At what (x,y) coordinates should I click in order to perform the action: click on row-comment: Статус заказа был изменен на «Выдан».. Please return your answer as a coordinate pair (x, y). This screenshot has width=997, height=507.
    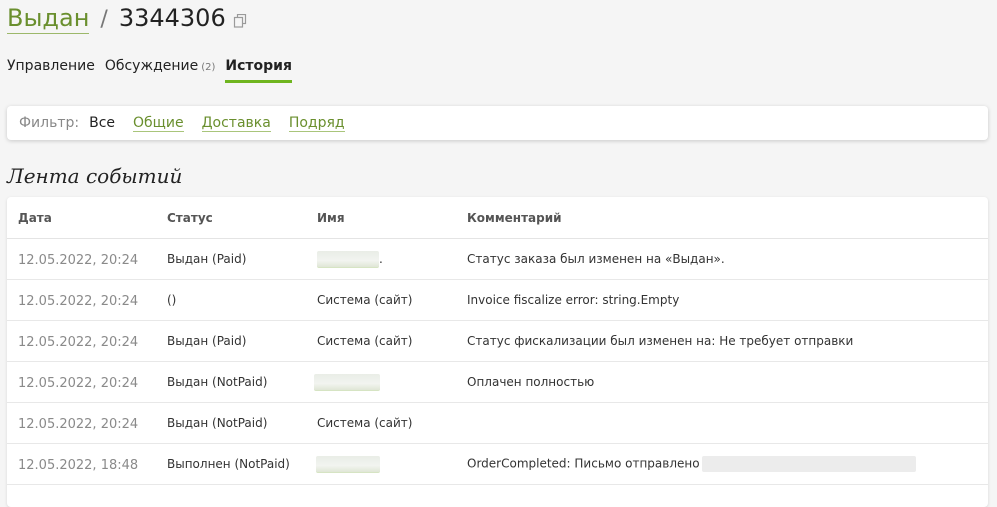
    Looking at the image, I should click on (596, 259).